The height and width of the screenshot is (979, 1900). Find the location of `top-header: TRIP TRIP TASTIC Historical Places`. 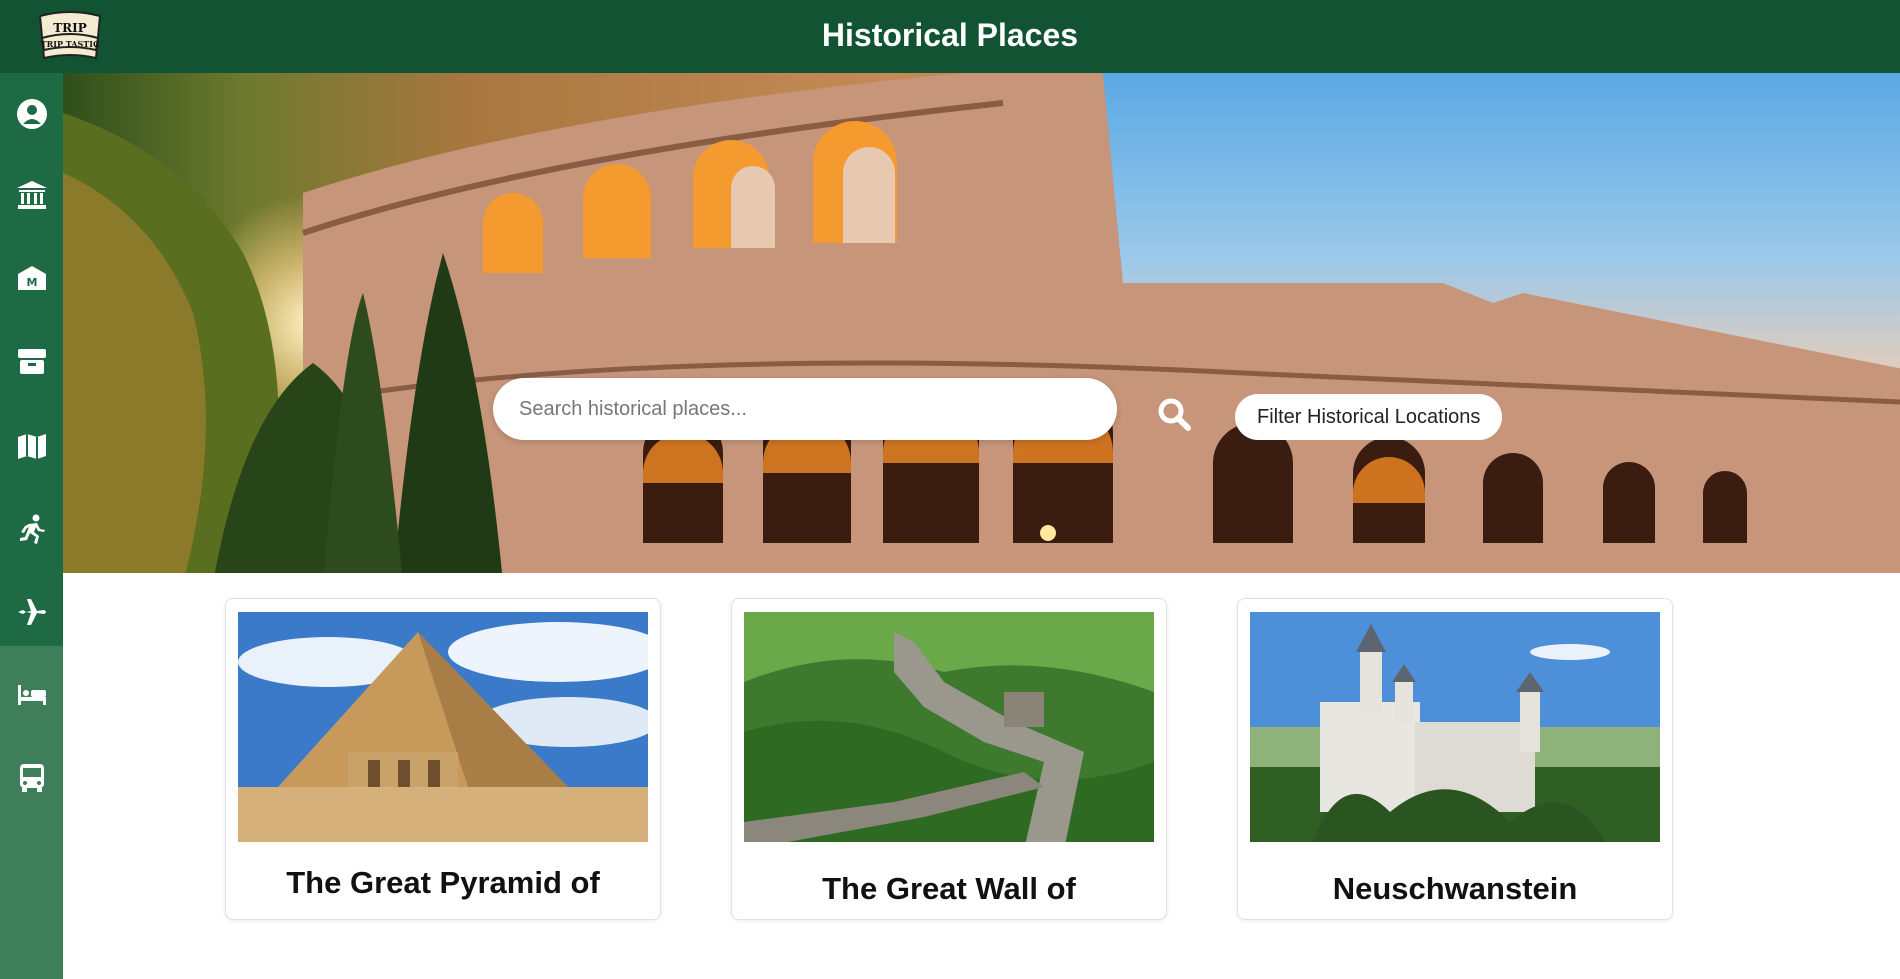

top-header: TRIP TRIP TASTIC Historical Places is located at coordinates (950, 36).